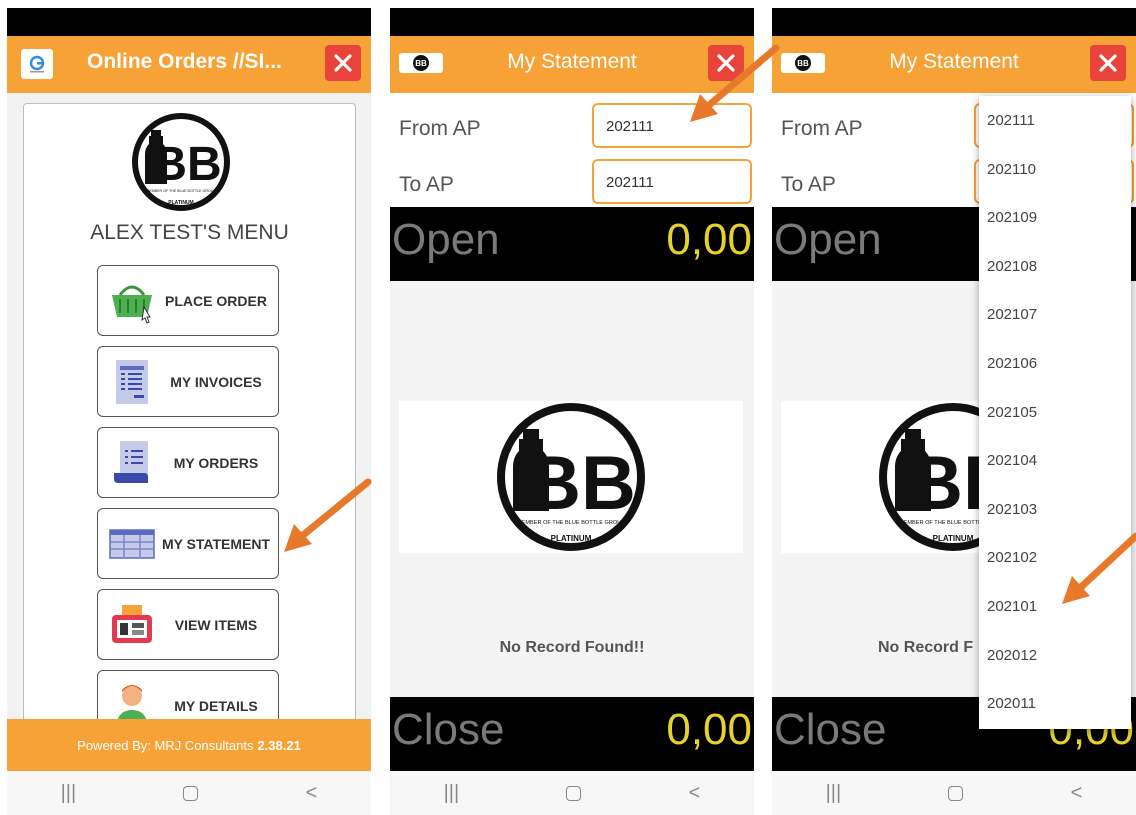 The image size is (1136, 815). What do you see at coordinates (735, 83) in the screenshot?
I see `arrow-to-from-ap-field` at bounding box center [735, 83].